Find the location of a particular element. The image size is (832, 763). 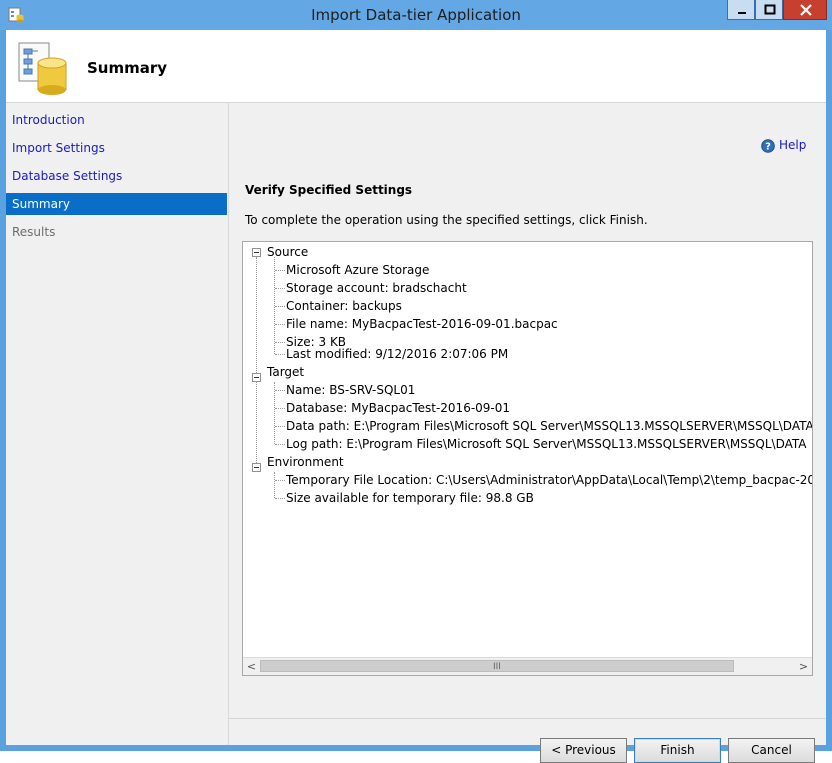

tree-item: Database: MyBacpacTest-2016-09-01 is located at coordinates (398, 408).